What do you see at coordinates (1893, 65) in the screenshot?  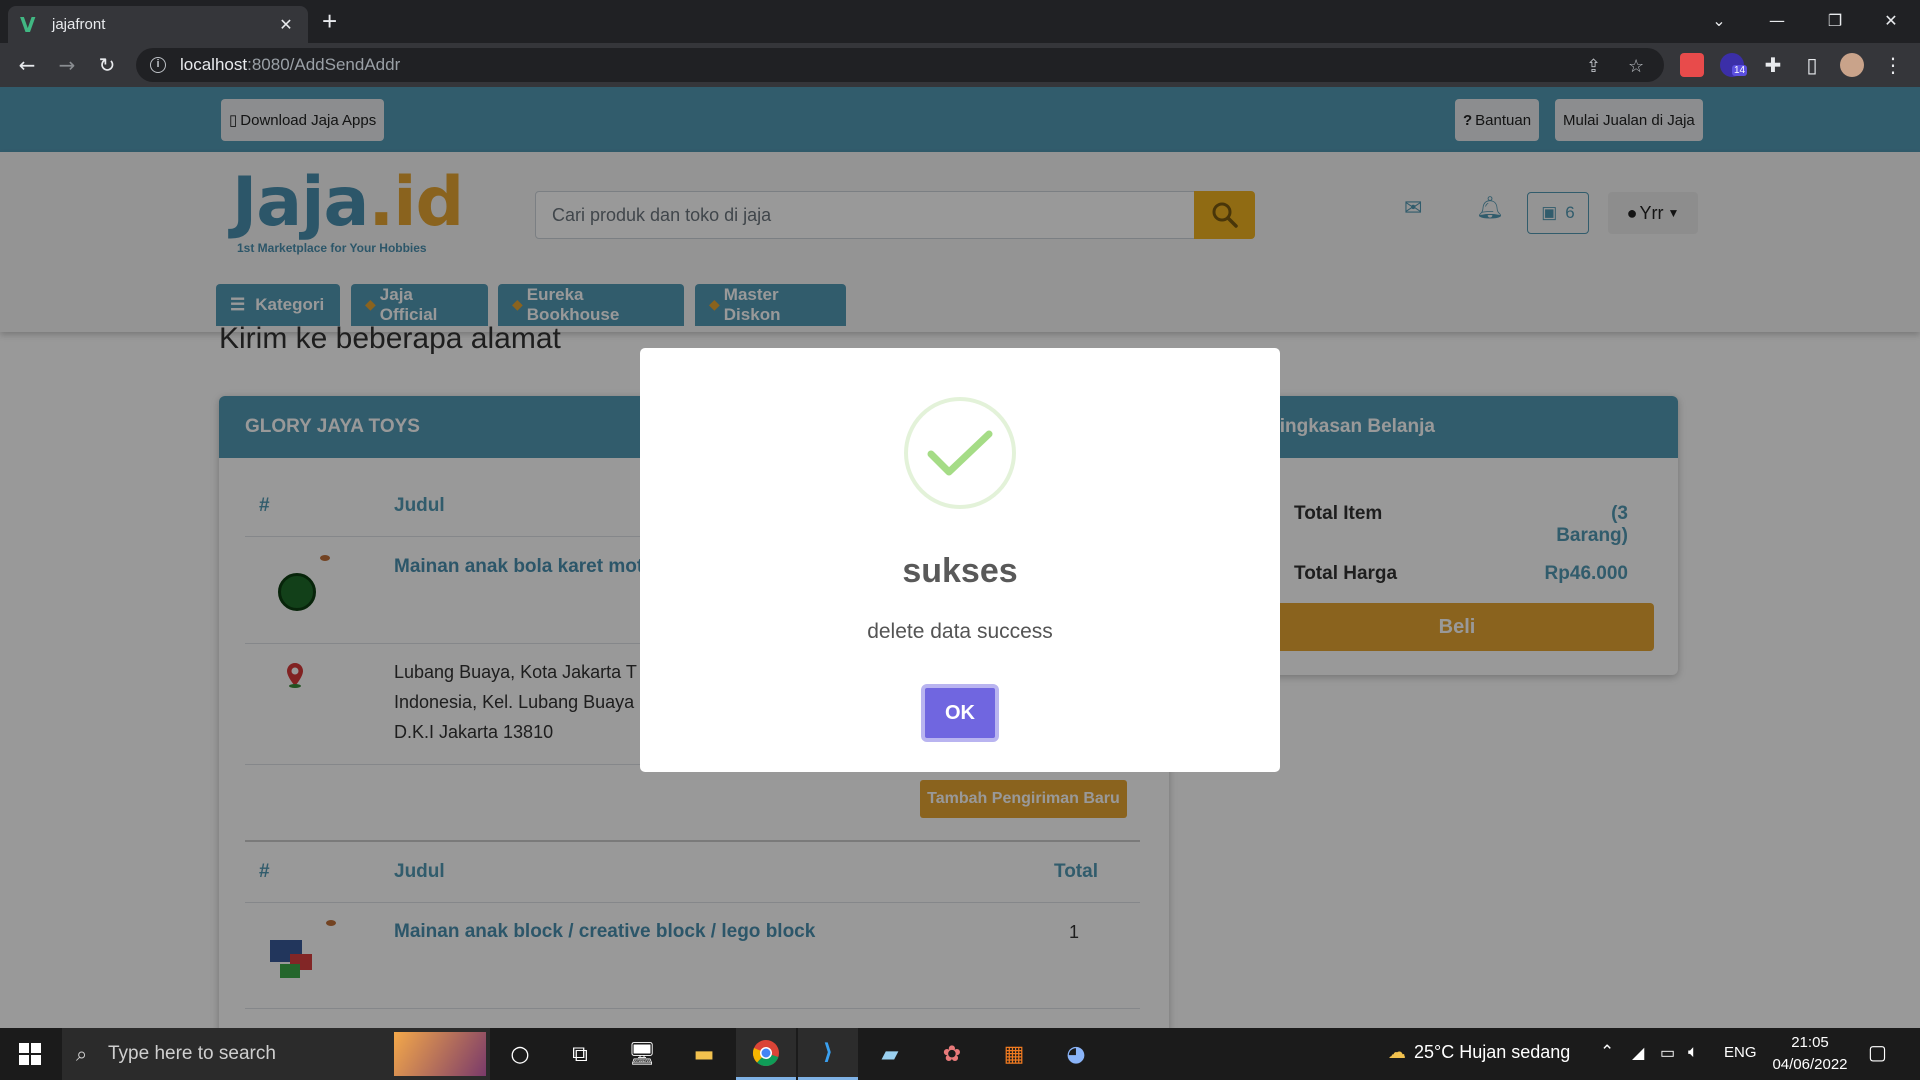 I see `browser-menu-icon: ⋮` at bounding box center [1893, 65].